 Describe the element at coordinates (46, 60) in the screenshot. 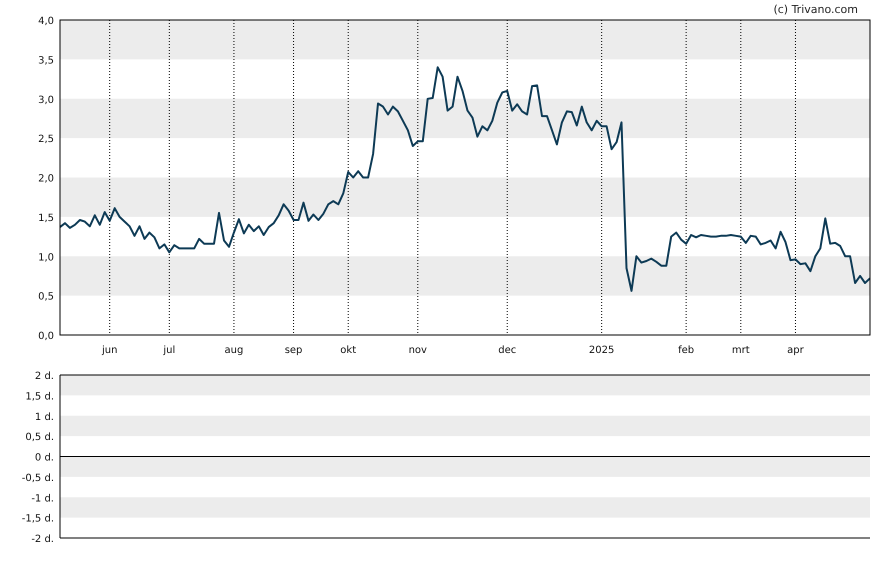

I see `axis-label: 3,5` at that location.